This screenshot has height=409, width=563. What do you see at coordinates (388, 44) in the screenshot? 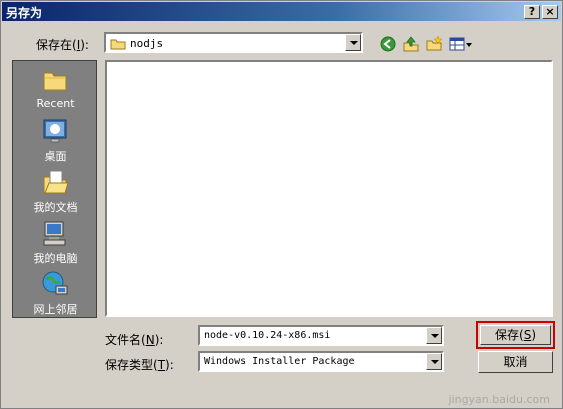
I see `back-icon` at bounding box center [388, 44].